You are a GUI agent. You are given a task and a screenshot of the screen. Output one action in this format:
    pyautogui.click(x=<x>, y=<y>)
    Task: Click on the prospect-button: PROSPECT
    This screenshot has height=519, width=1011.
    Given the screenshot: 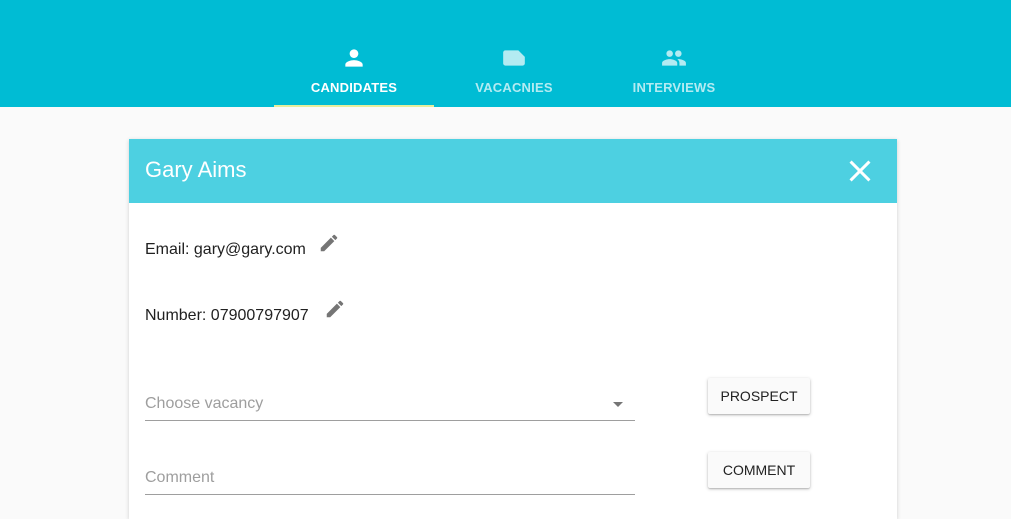 What is the action you would take?
    pyautogui.click(x=759, y=396)
    